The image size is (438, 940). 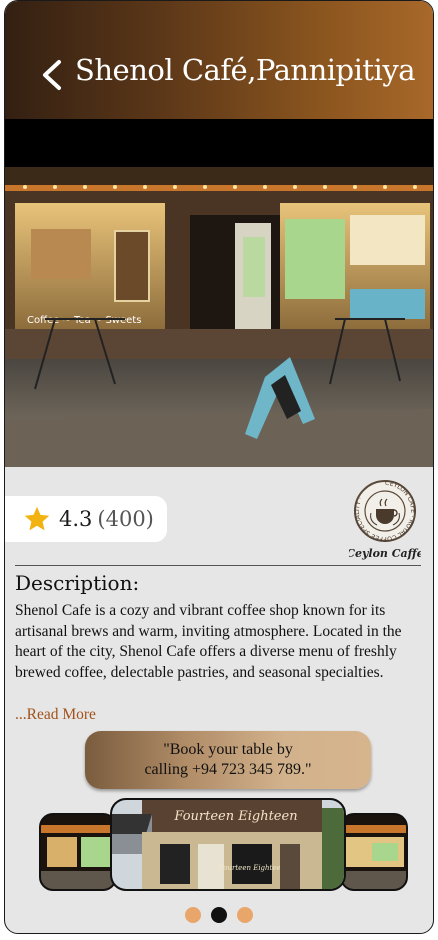 What do you see at coordinates (76, 519) in the screenshot?
I see `rating-value: 4.3` at bounding box center [76, 519].